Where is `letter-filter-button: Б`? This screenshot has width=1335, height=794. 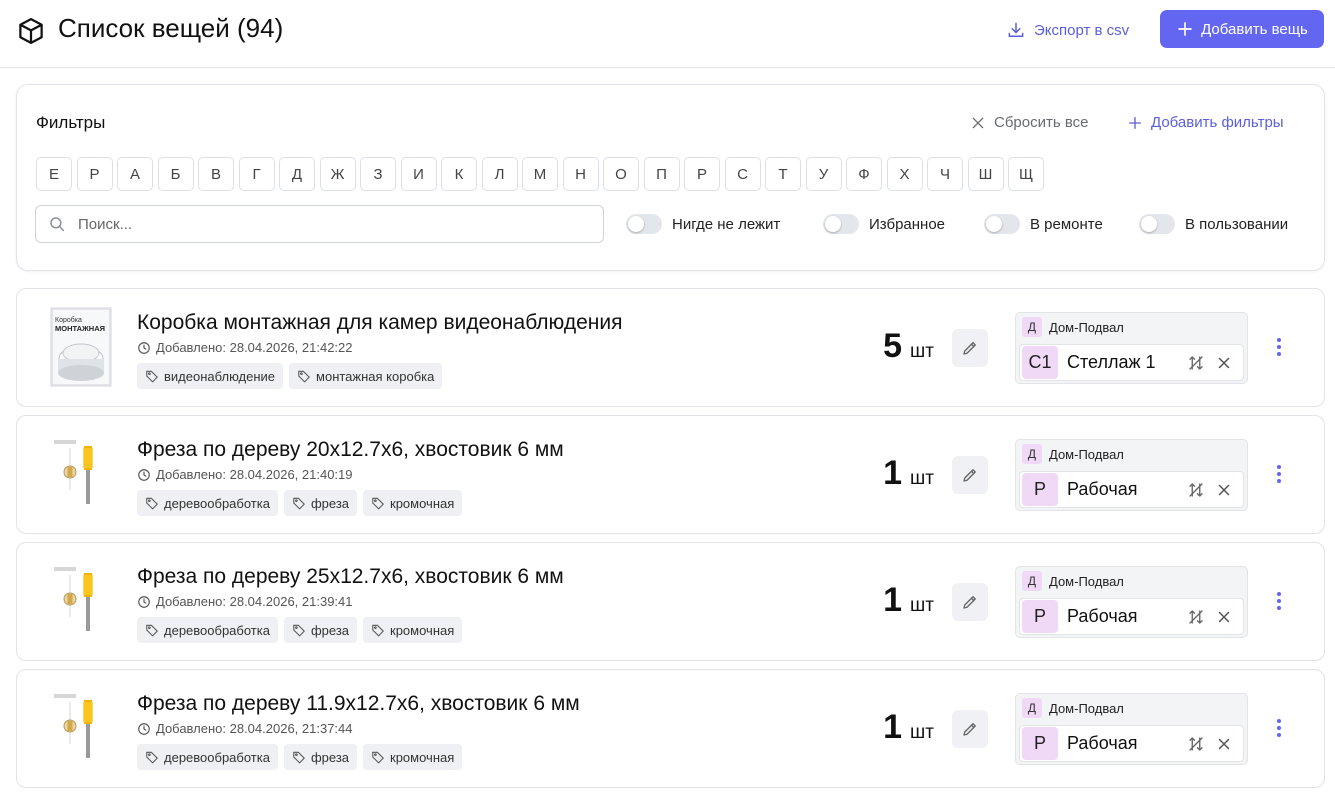 letter-filter-button: Б is located at coordinates (175, 174).